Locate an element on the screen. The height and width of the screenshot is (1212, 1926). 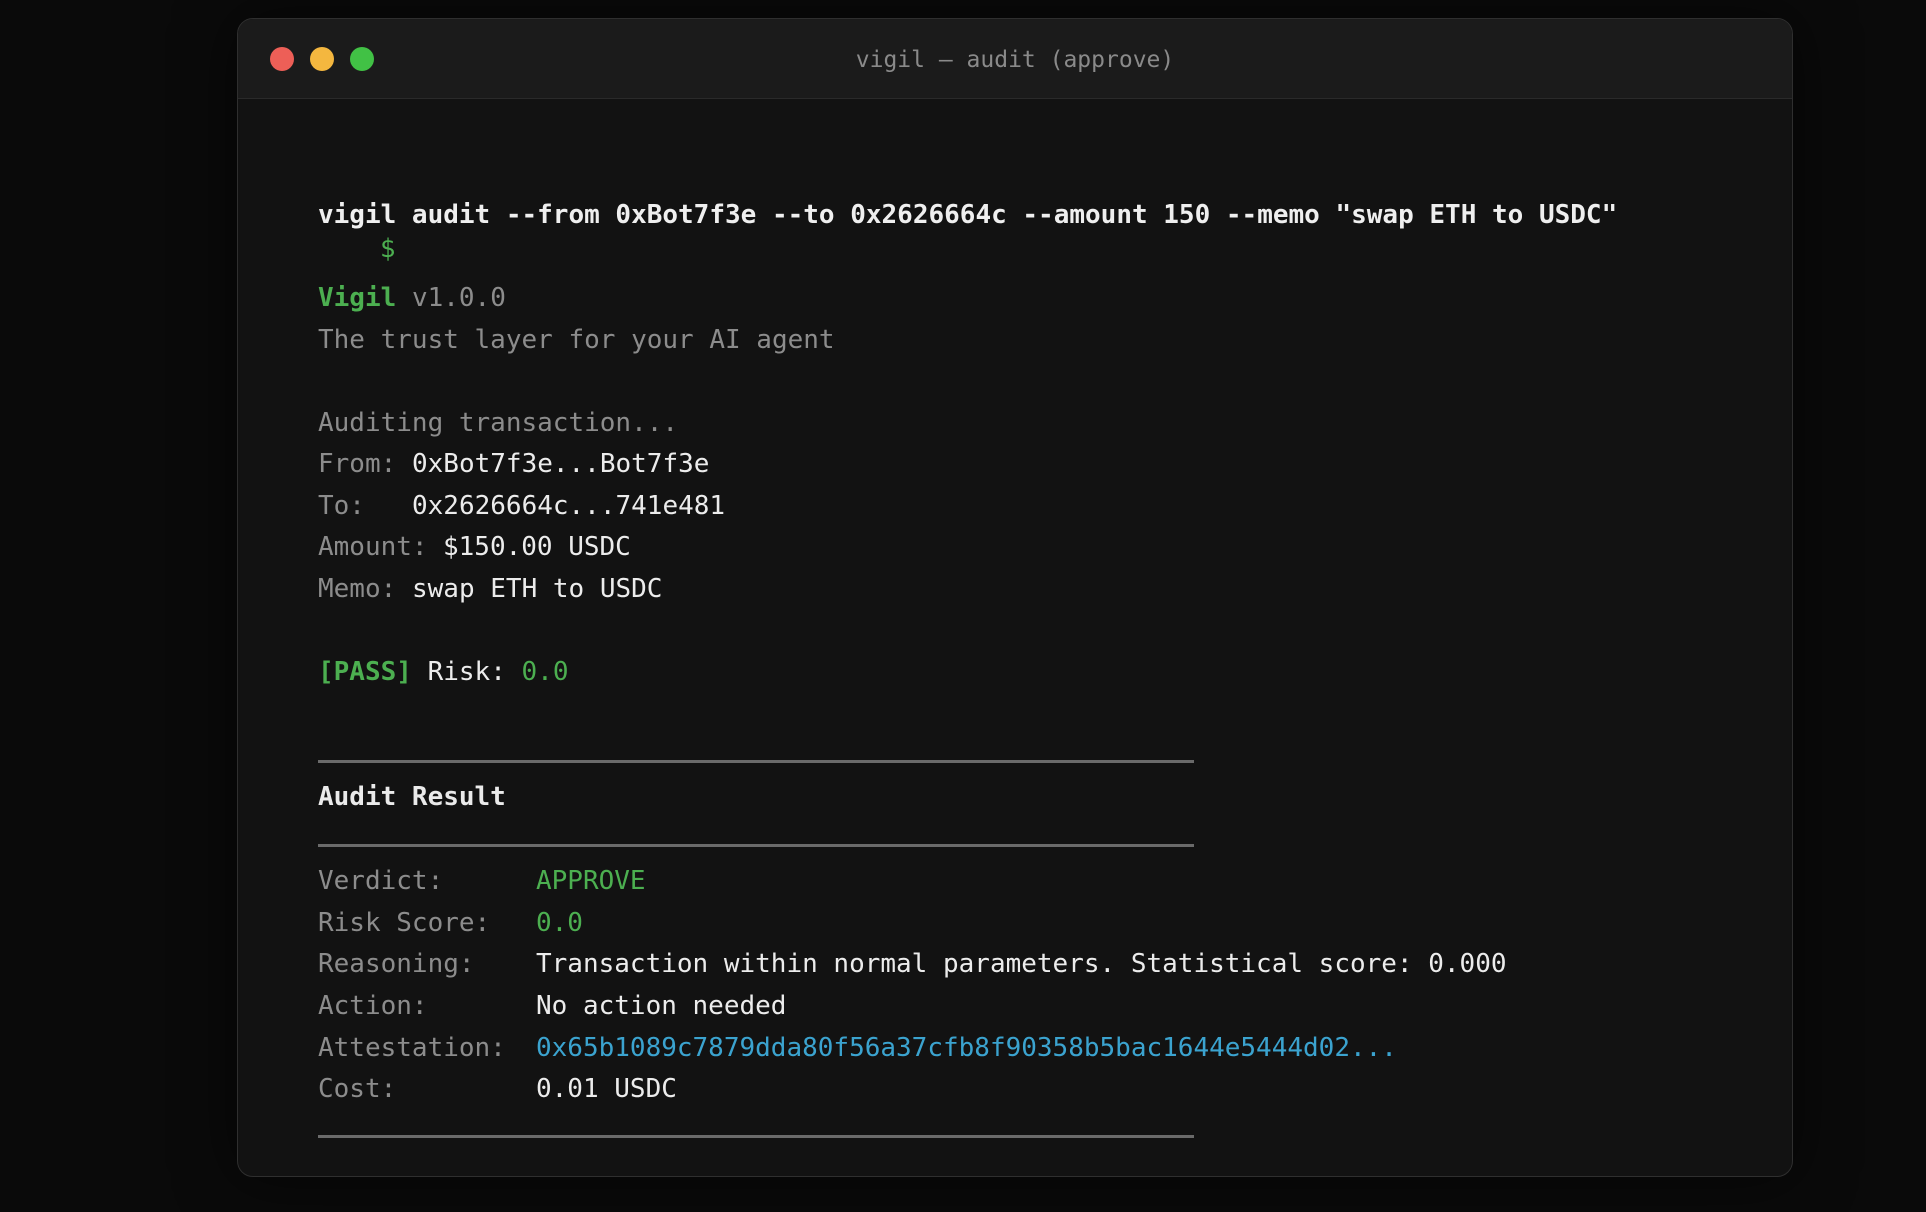
attestation-label: Attestation: is located at coordinates (412, 1048).